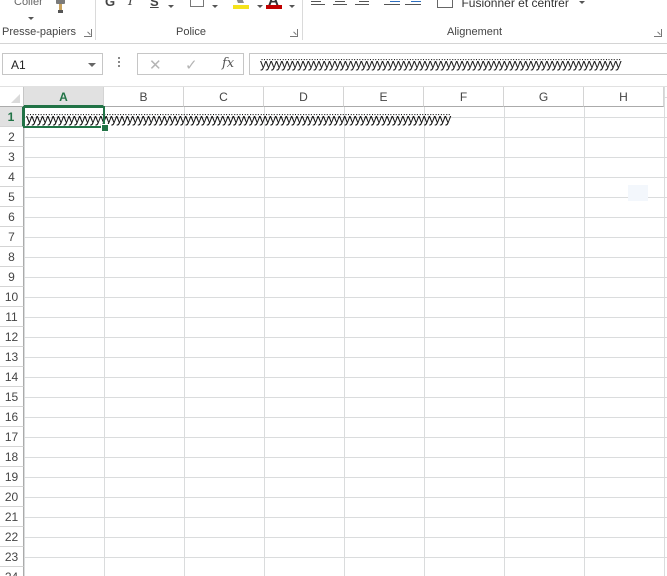  I want to click on font-color-caret-icon, so click(291, 8).